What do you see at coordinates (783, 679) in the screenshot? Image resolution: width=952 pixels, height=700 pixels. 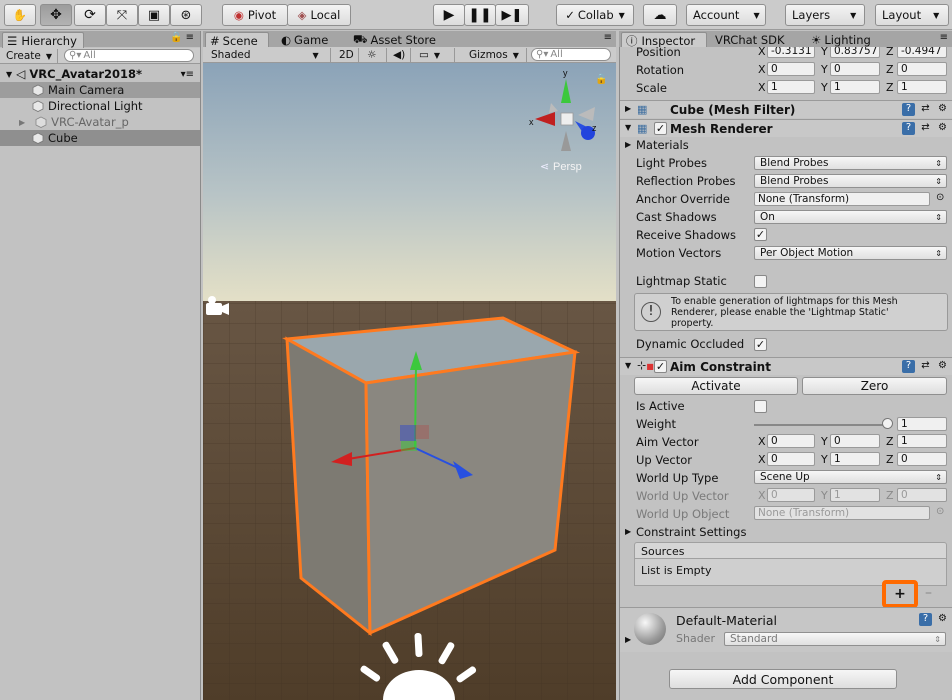 I see `add-component-button: Add Component` at bounding box center [783, 679].